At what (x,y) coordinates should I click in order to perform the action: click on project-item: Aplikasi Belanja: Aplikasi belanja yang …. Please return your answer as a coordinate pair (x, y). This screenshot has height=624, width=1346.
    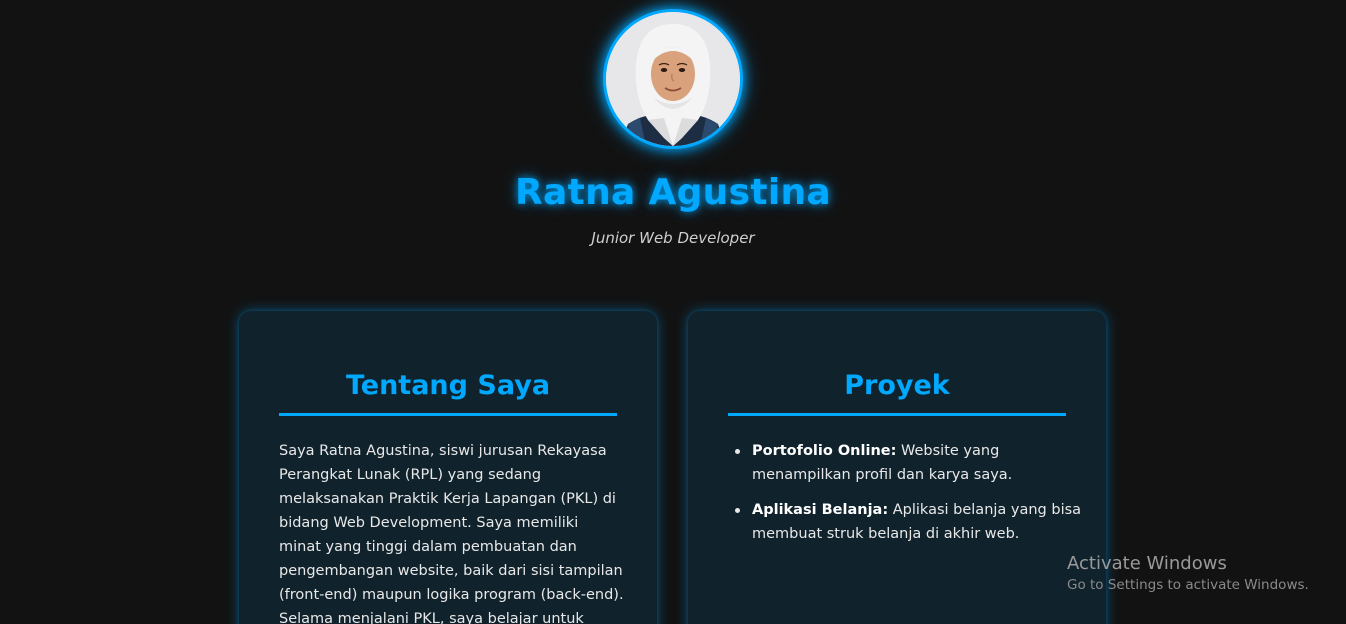
    Looking at the image, I should click on (916, 522).